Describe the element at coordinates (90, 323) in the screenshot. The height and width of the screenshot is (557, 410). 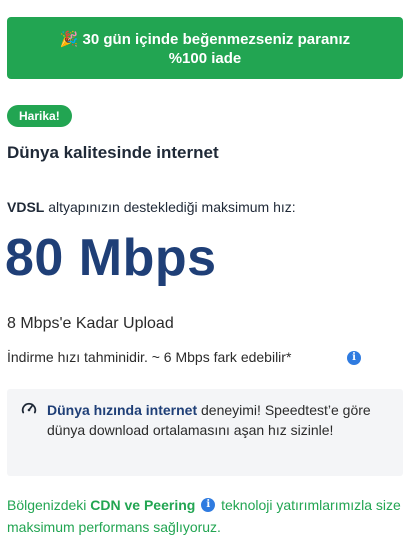
I see `upload-speed: 8 Mbps'e Kadar Upload` at that location.